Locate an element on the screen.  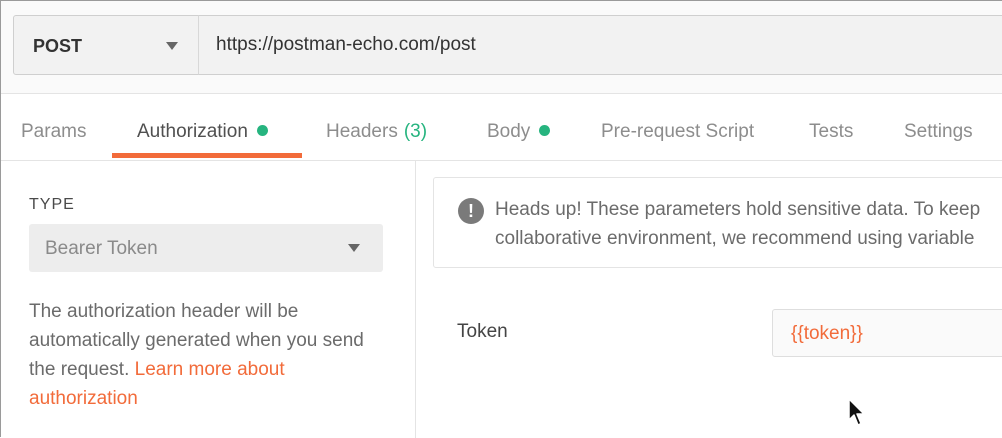
tab-body: Body is located at coordinates (519, 126).